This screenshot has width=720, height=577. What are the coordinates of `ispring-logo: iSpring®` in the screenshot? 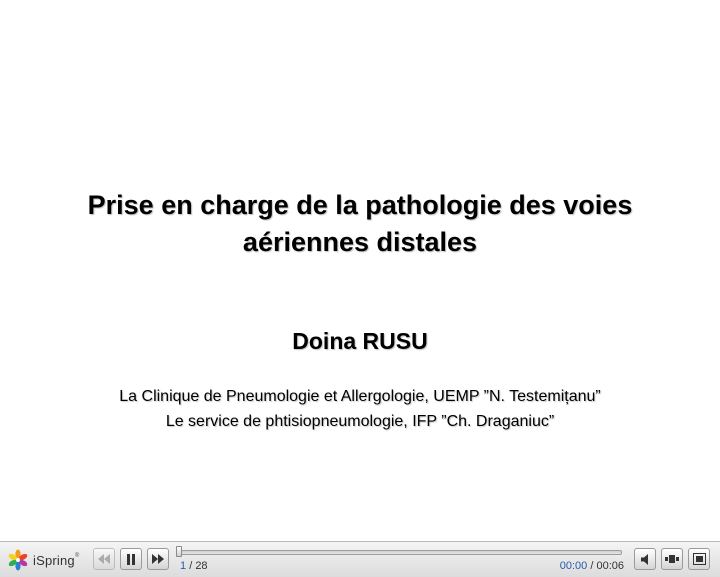 It's located at (43, 560).